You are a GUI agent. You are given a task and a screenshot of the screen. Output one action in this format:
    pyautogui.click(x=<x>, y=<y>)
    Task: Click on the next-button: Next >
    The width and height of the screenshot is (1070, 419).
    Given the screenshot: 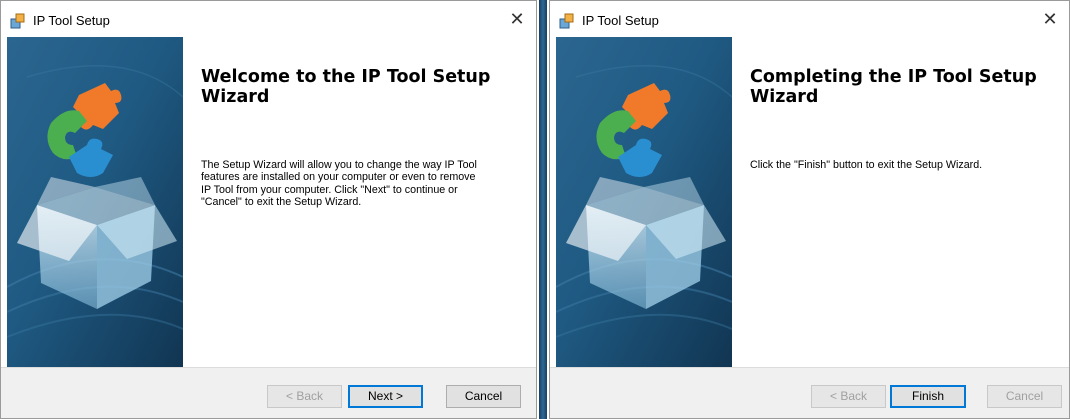 What is the action you would take?
    pyautogui.click(x=385, y=396)
    